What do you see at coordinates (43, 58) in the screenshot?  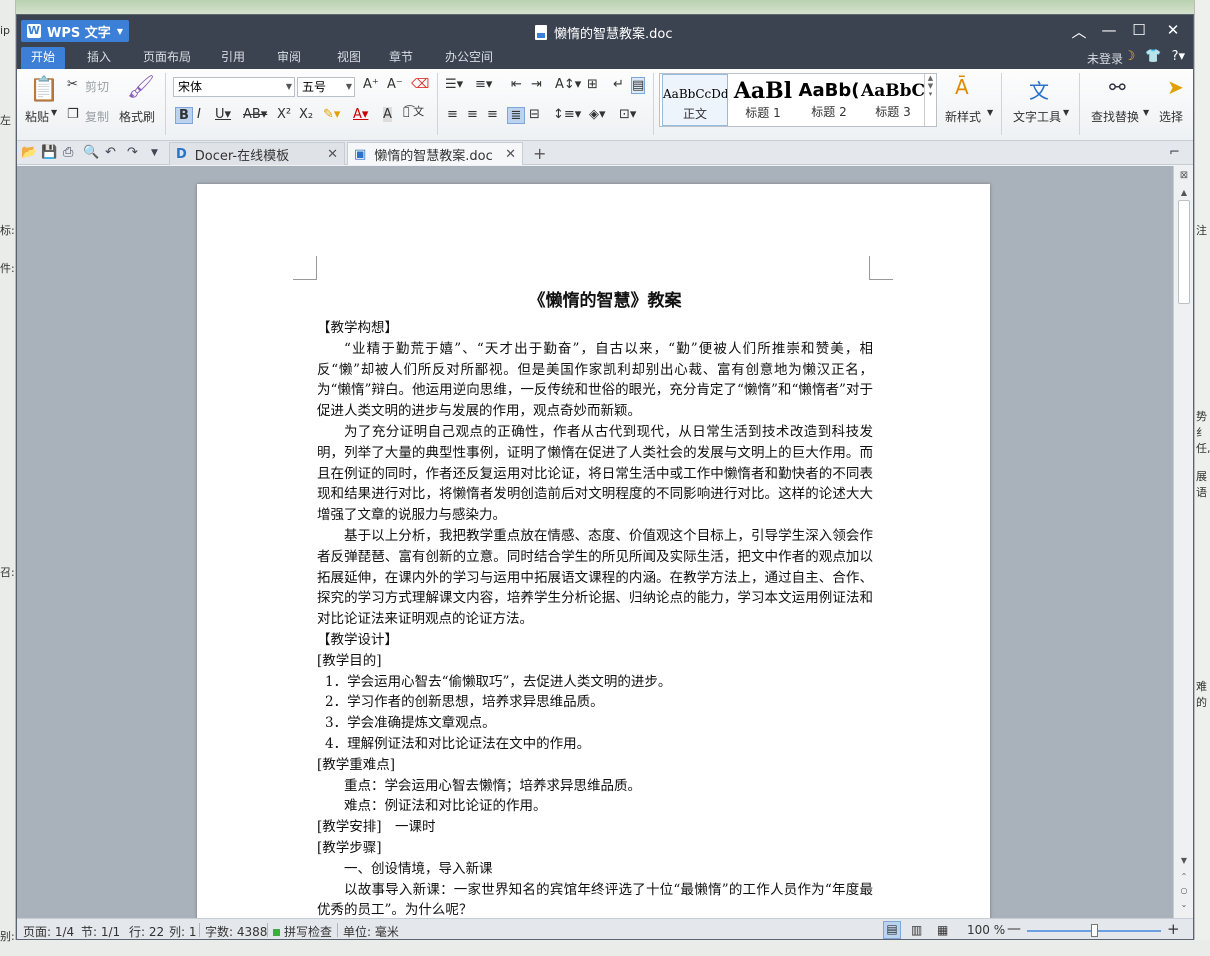 I see `tab-home: 开始` at bounding box center [43, 58].